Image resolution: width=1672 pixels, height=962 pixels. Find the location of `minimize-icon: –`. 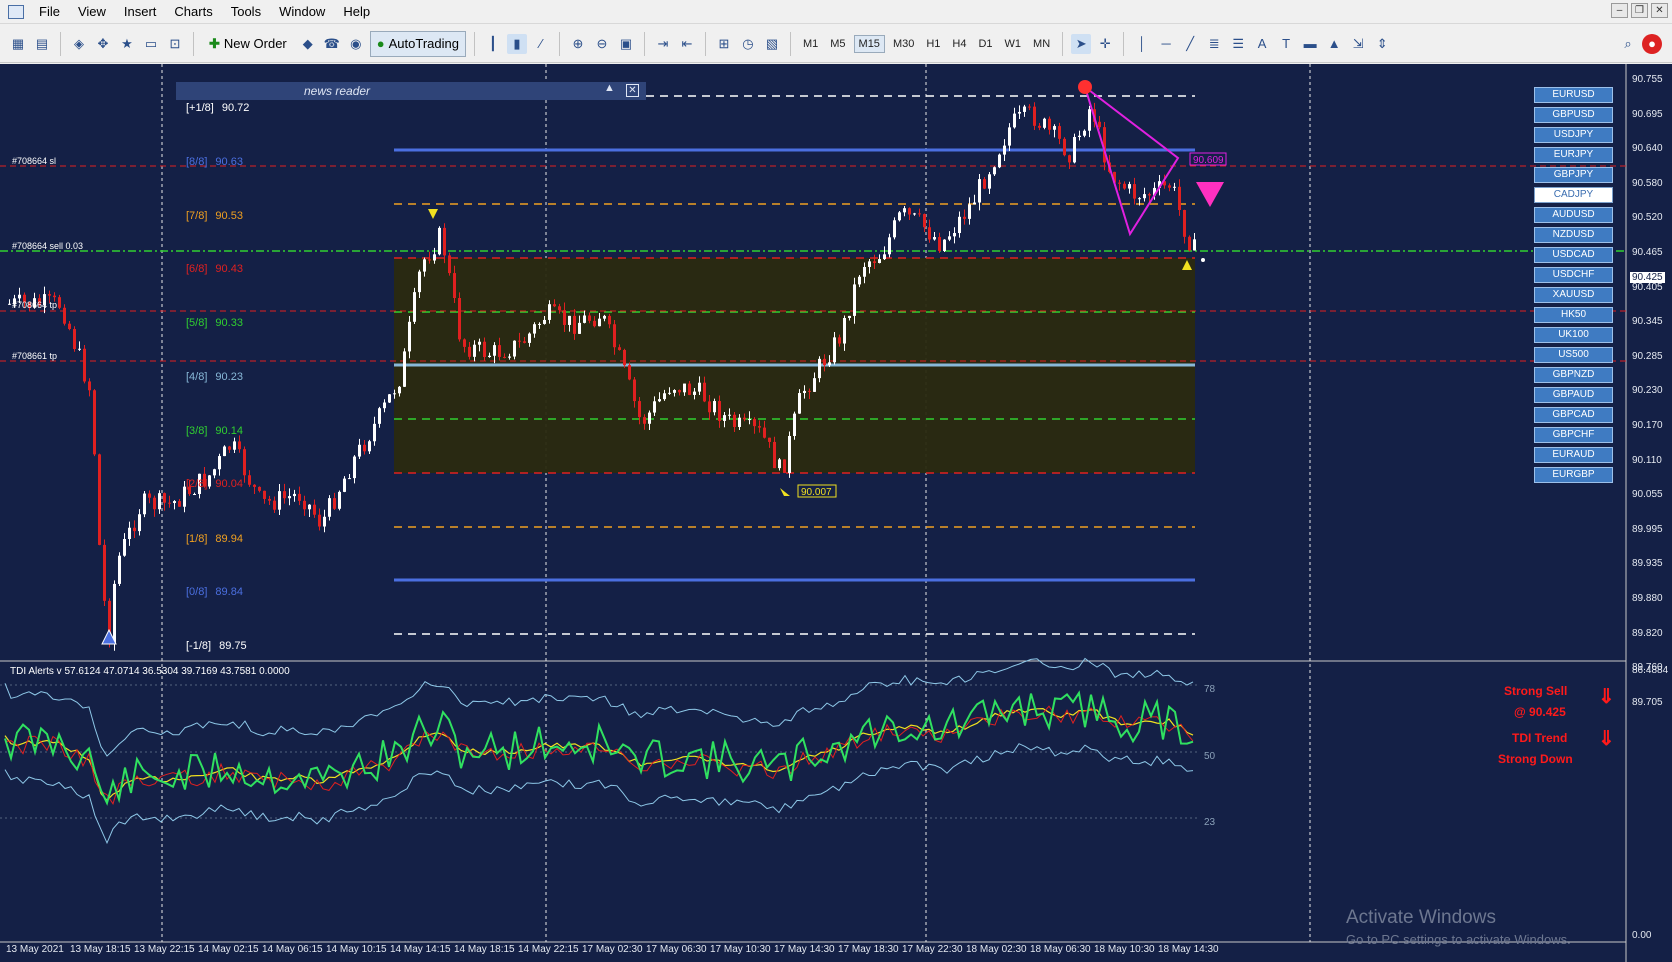

minimize-icon: – is located at coordinates (1619, 10).